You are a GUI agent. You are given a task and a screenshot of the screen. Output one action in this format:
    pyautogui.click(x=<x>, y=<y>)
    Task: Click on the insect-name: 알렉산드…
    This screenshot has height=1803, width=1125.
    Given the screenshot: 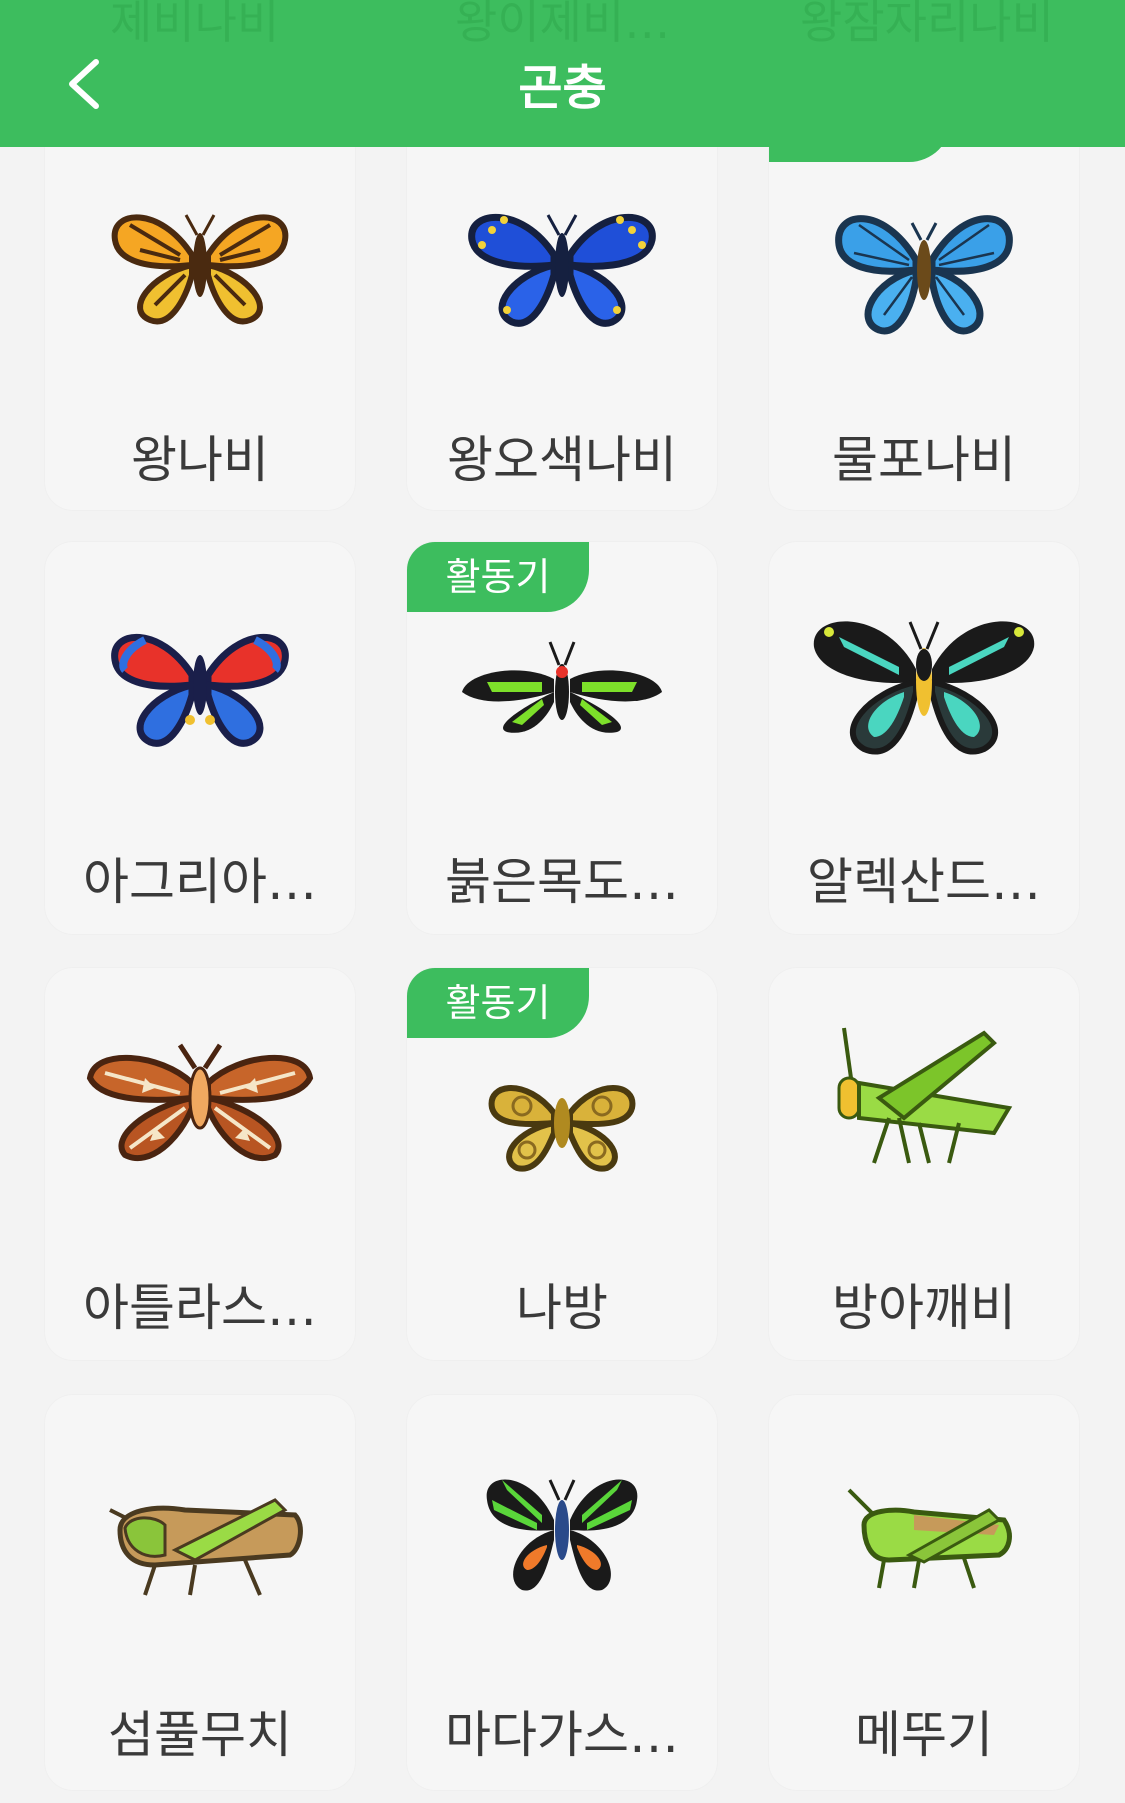 What is the action you would take?
    pyautogui.click(x=924, y=882)
    